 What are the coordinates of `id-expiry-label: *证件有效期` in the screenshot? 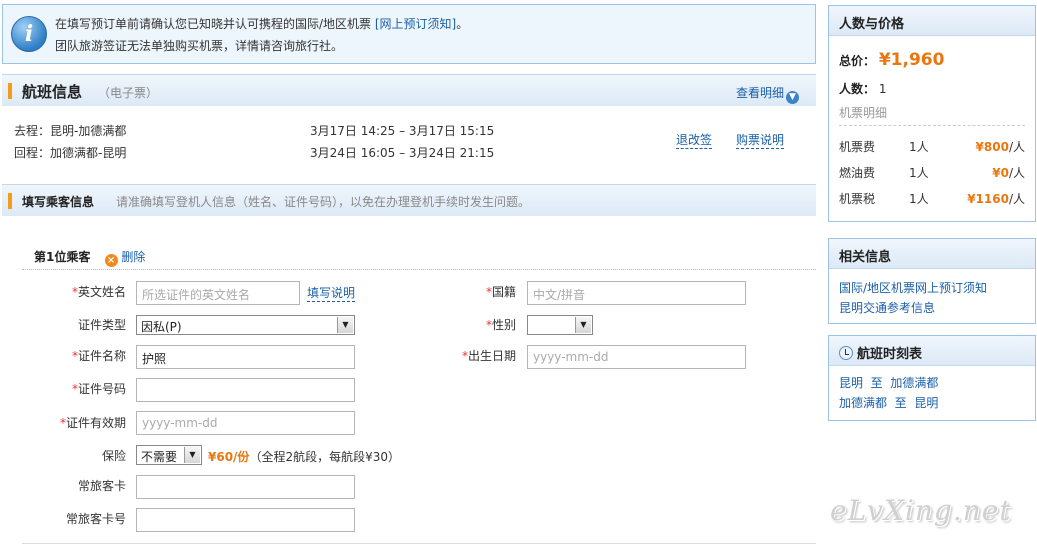 It's located at (92, 423).